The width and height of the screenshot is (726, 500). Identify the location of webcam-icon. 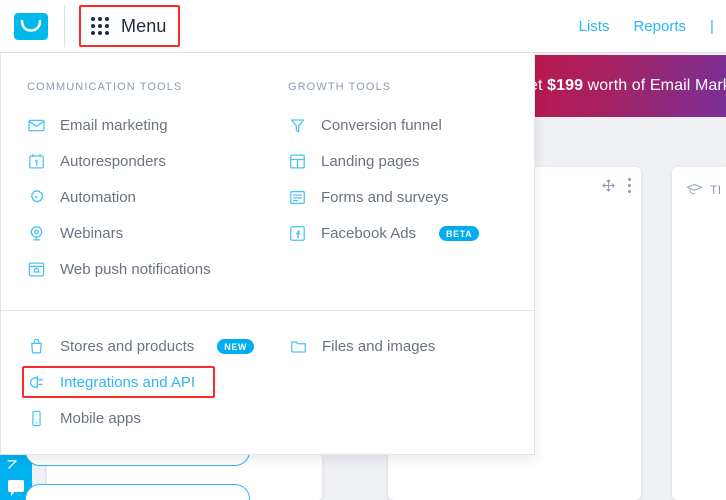
(36, 233).